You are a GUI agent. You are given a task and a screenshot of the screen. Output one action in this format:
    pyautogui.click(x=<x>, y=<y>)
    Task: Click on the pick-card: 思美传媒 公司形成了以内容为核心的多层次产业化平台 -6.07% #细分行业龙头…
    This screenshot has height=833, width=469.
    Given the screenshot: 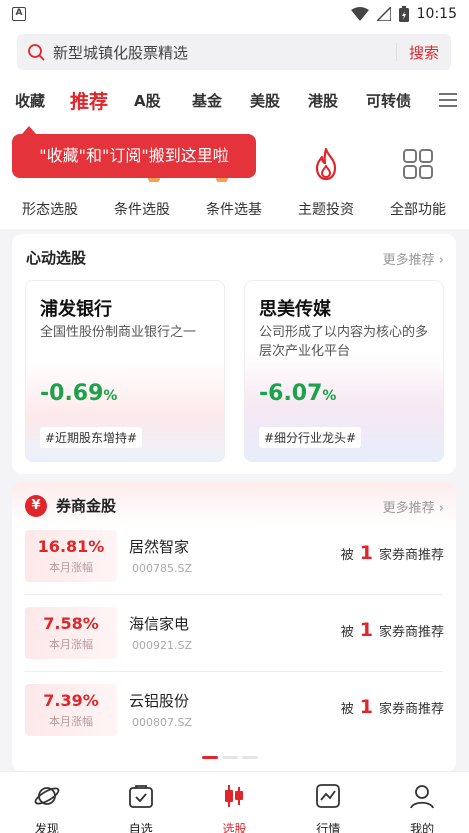 What is the action you would take?
    pyautogui.click(x=344, y=371)
    